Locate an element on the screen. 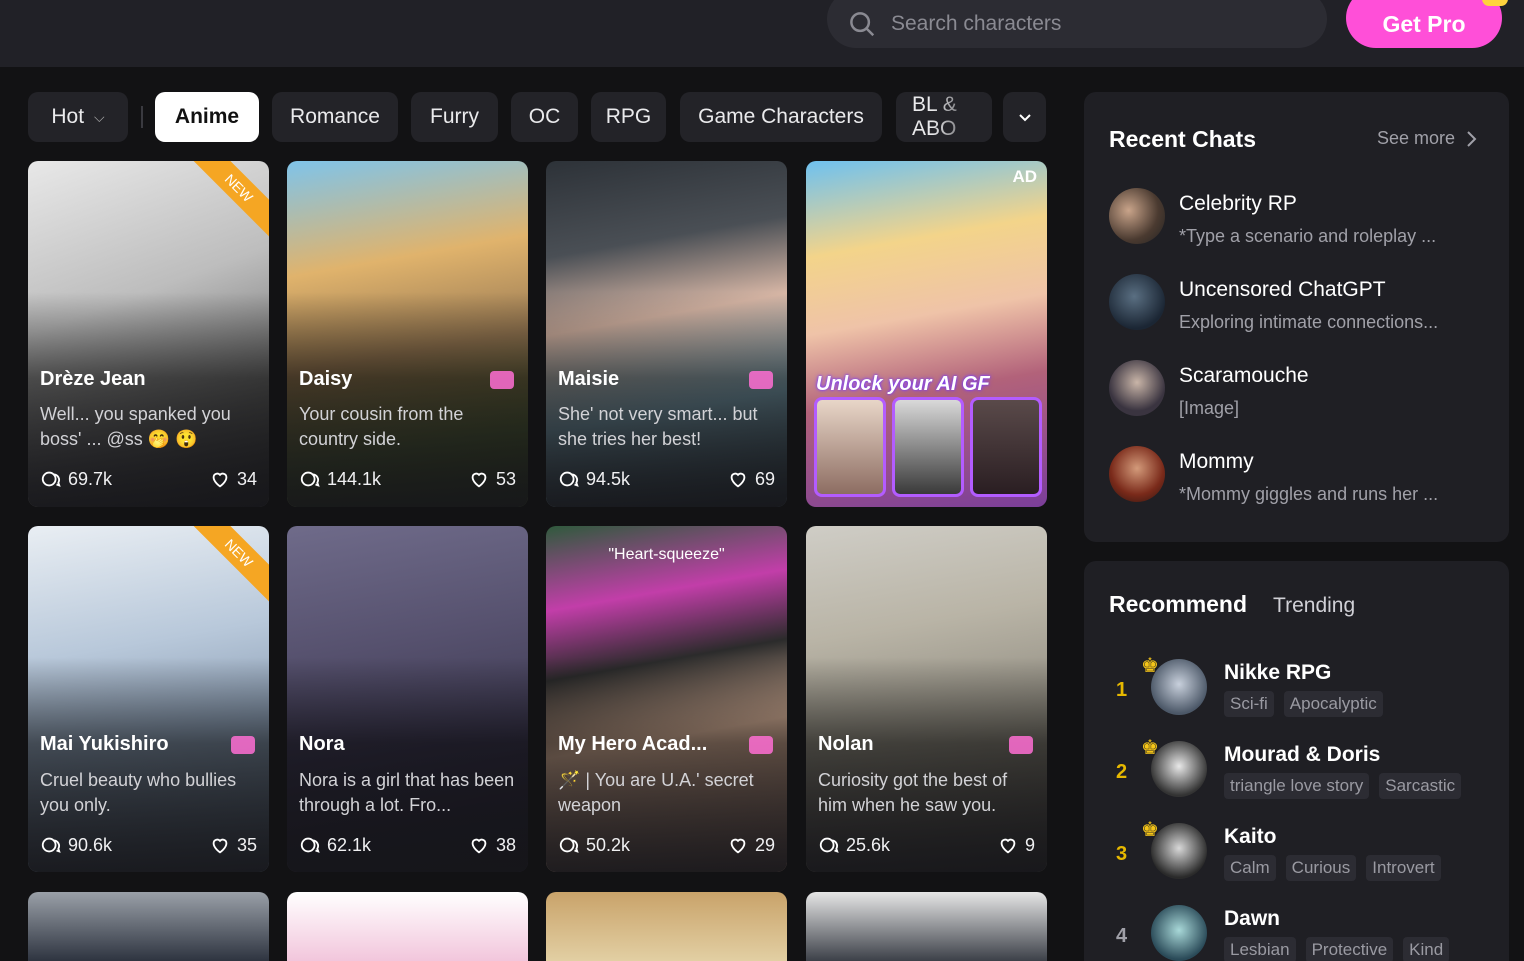  recent-chat-item: Scaramouche [Image] is located at coordinates (1299, 390).